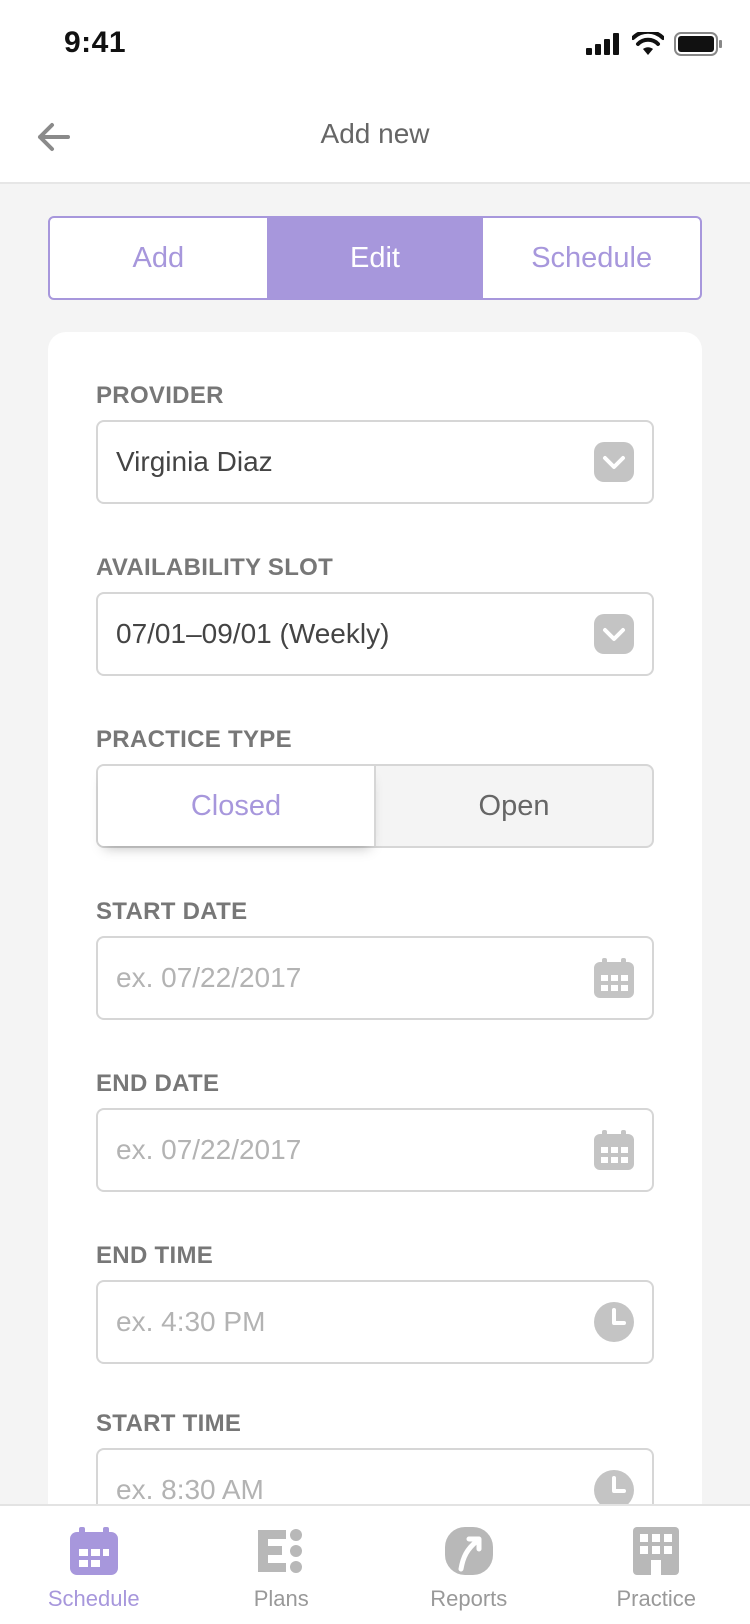  I want to click on start-time-placeholder: ex. 8:30 AM, so click(190, 1489).